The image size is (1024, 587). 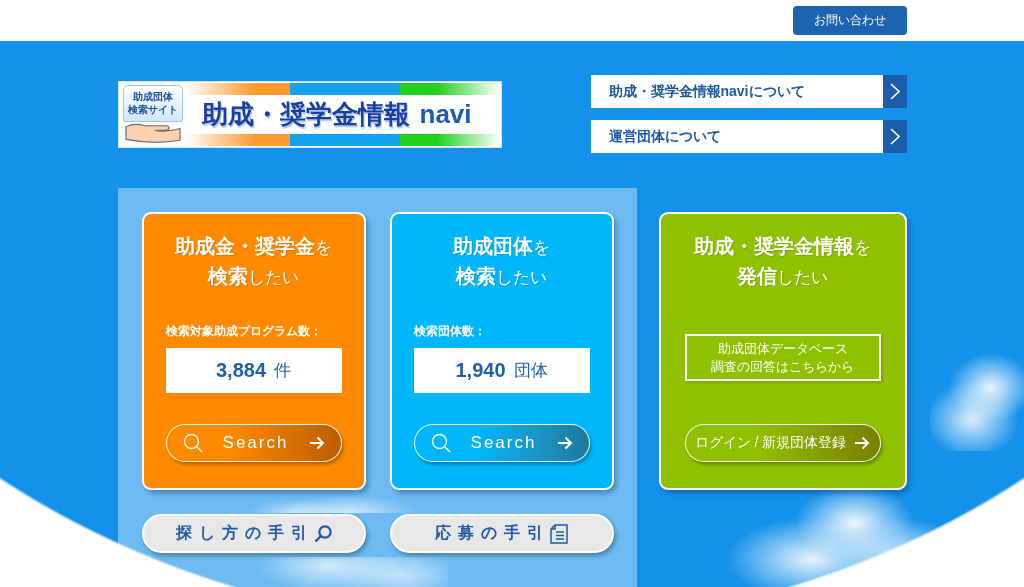 What do you see at coordinates (244, 331) in the screenshot?
I see `count-label: 検索対象助成プログラム数：` at bounding box center [244, 331].